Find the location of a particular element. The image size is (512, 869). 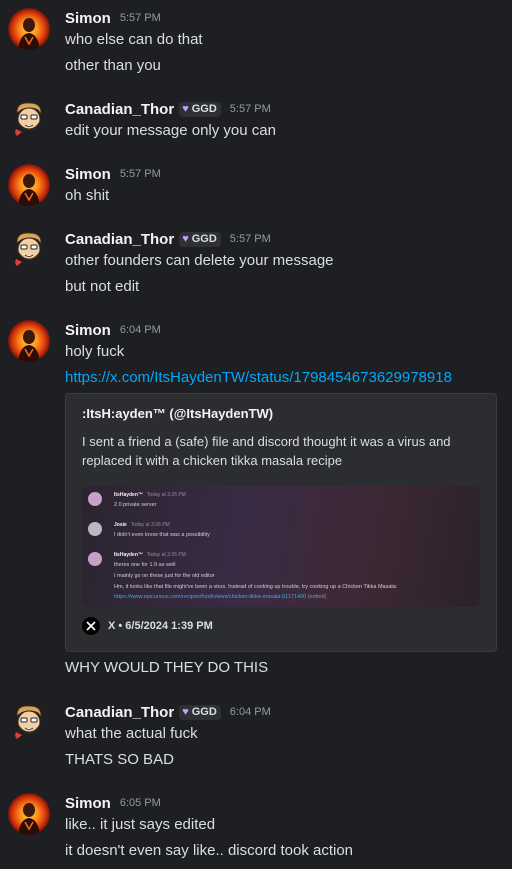

message-header: Canadian_Thor ♥ GGD 6:04 PM is located at coordinates (168, 712).